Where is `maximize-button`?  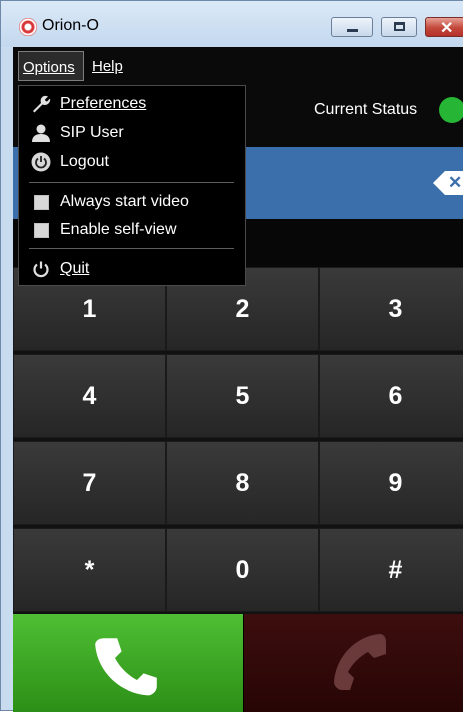
maximize-button is located at coordinates (399, 27).